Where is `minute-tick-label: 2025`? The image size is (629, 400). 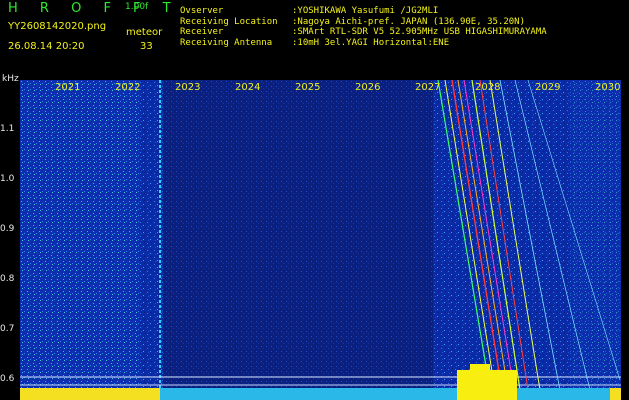 minute-tick-label: 2025 is located at coordinates (308, 87).